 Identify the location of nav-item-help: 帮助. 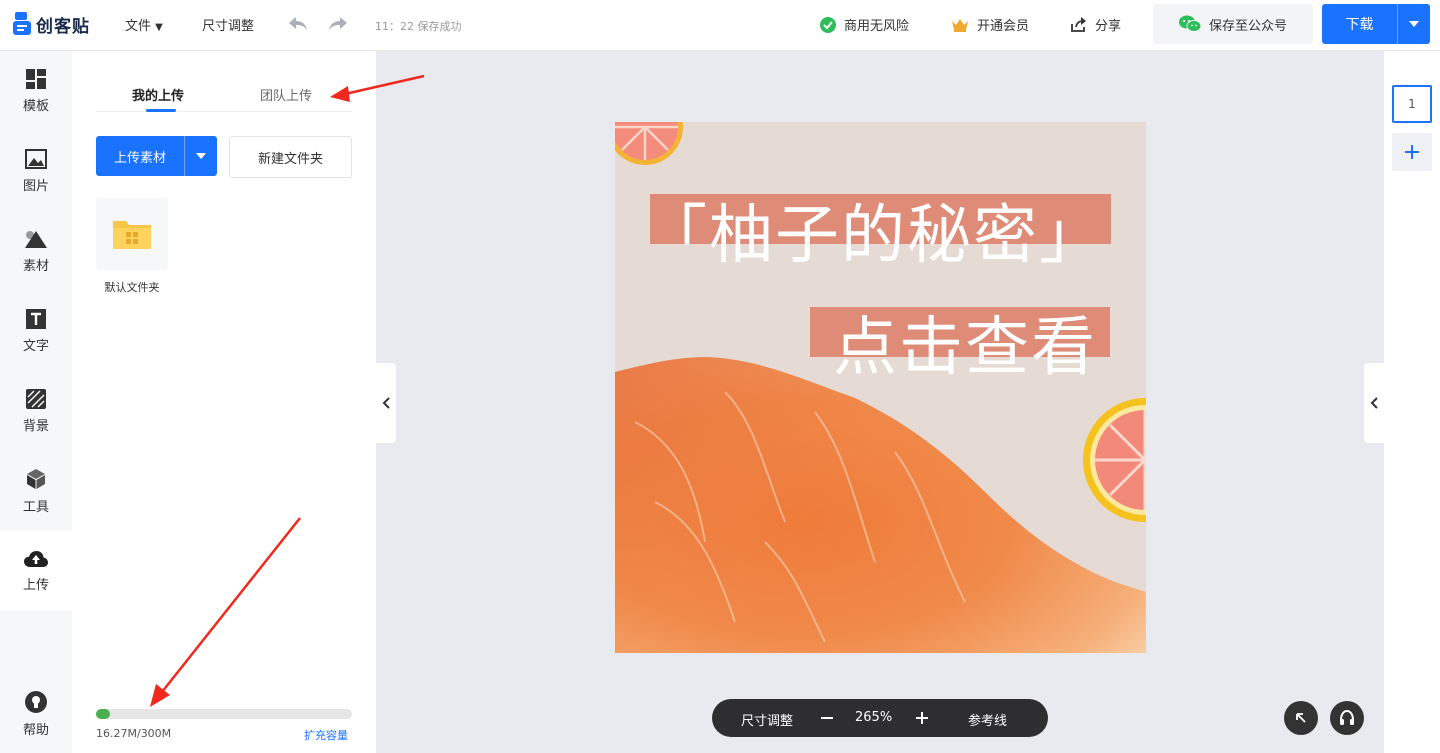
(36, 716).